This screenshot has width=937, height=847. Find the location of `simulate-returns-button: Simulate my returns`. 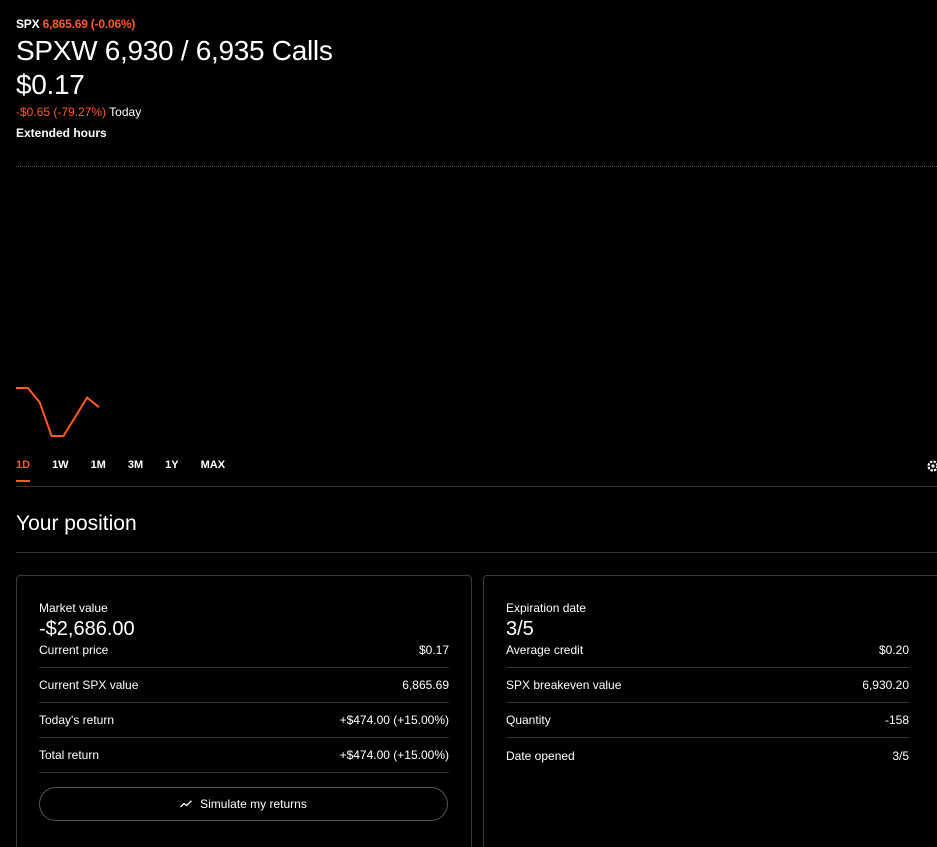

simulate-returns-button: Simulate my returns is located at coordinates (243, 804).